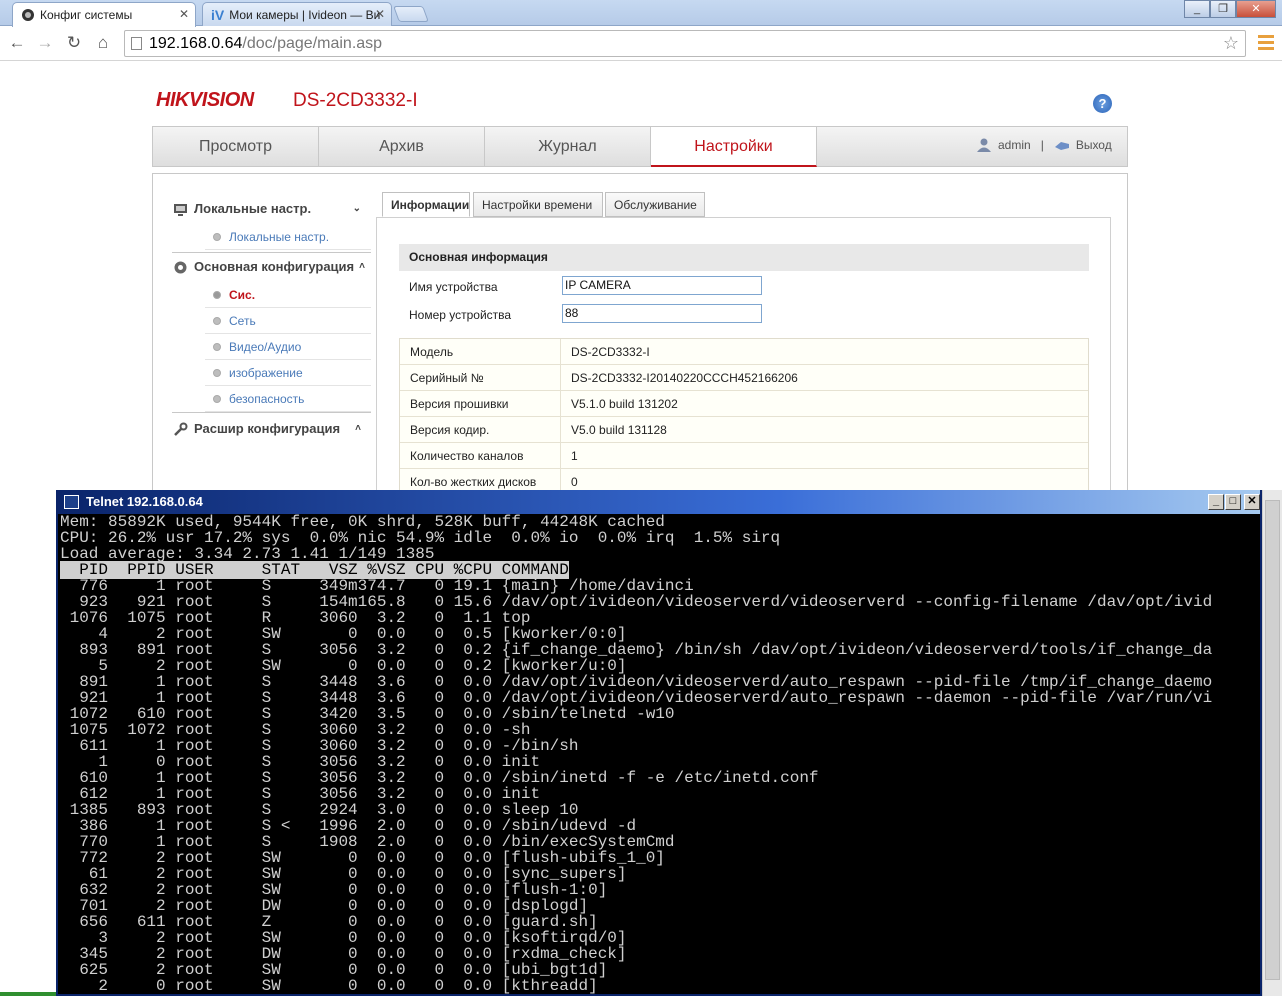  I want to click on logout-link: Выход, so click(1094, 145).